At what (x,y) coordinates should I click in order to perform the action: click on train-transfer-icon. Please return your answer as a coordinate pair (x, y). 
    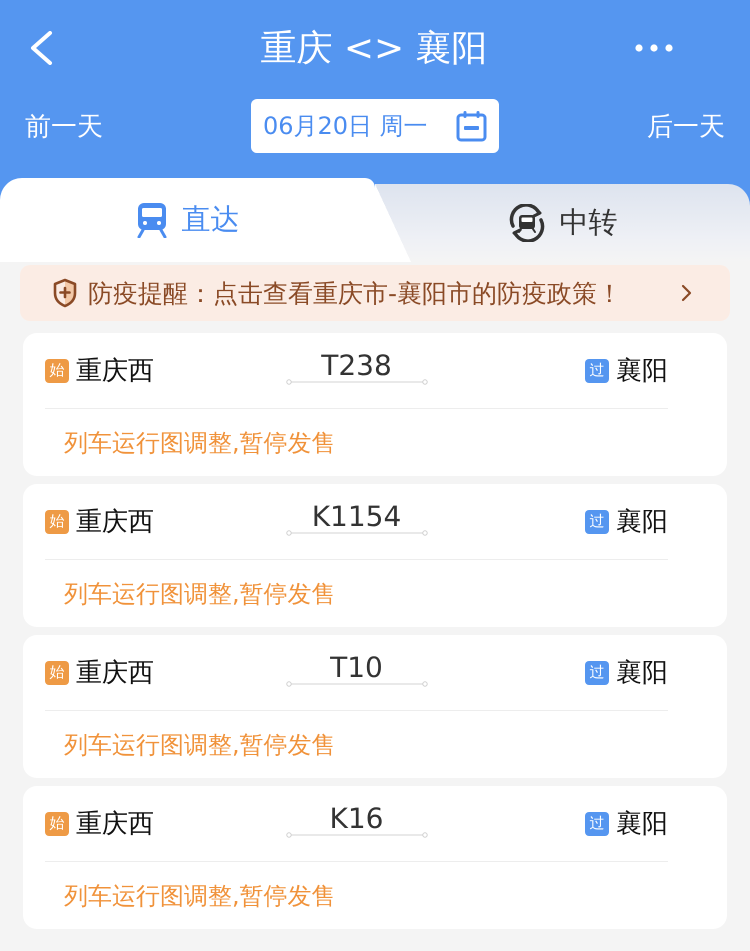
    Looking at the image, I should click on (527, 223).